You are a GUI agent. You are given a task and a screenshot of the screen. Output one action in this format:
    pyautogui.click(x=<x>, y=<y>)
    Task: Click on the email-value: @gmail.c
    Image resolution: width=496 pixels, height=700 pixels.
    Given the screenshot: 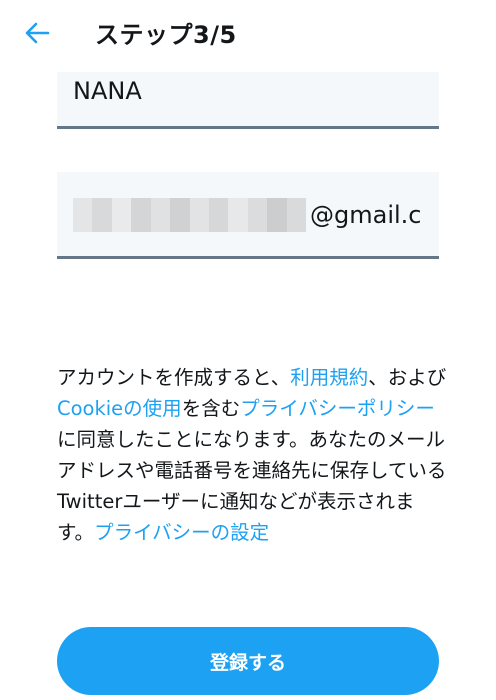 What is the action you would take?
    pyautogui.click(x=247, y=215)
    